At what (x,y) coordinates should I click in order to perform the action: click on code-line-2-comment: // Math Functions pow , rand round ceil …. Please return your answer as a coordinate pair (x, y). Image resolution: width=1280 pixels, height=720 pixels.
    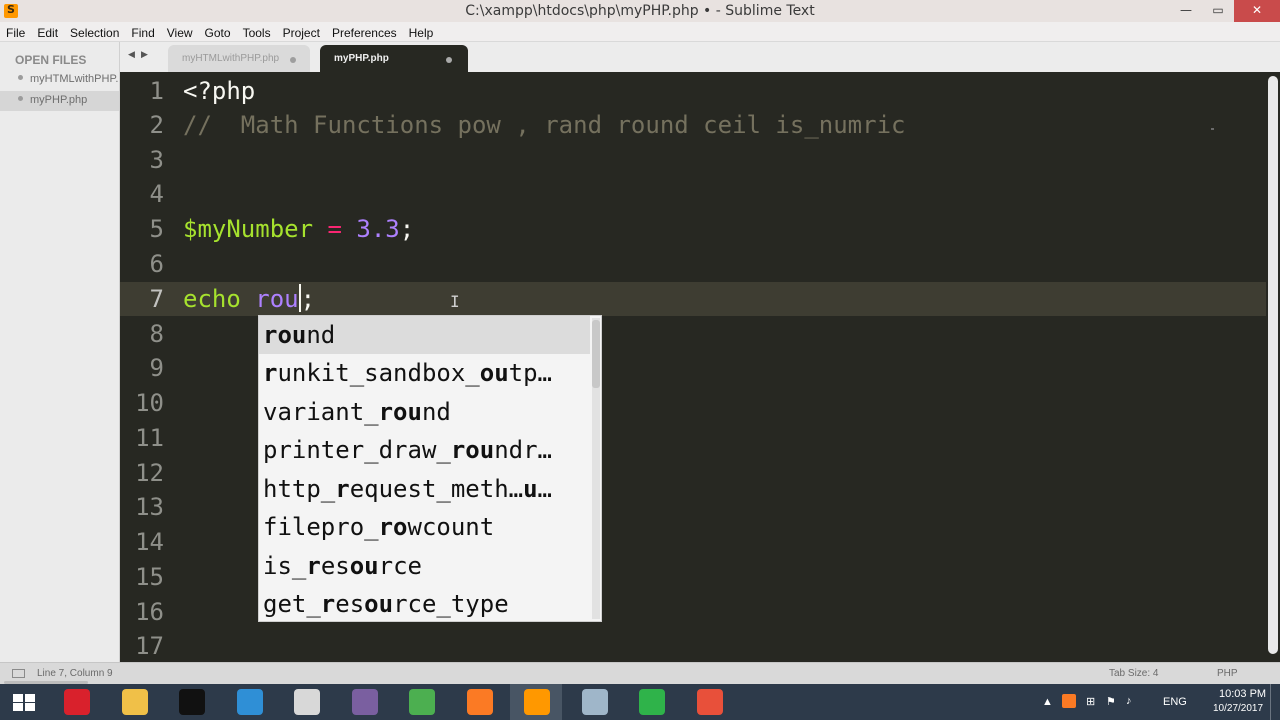
    Looking at the image, I should click on (544, 125).